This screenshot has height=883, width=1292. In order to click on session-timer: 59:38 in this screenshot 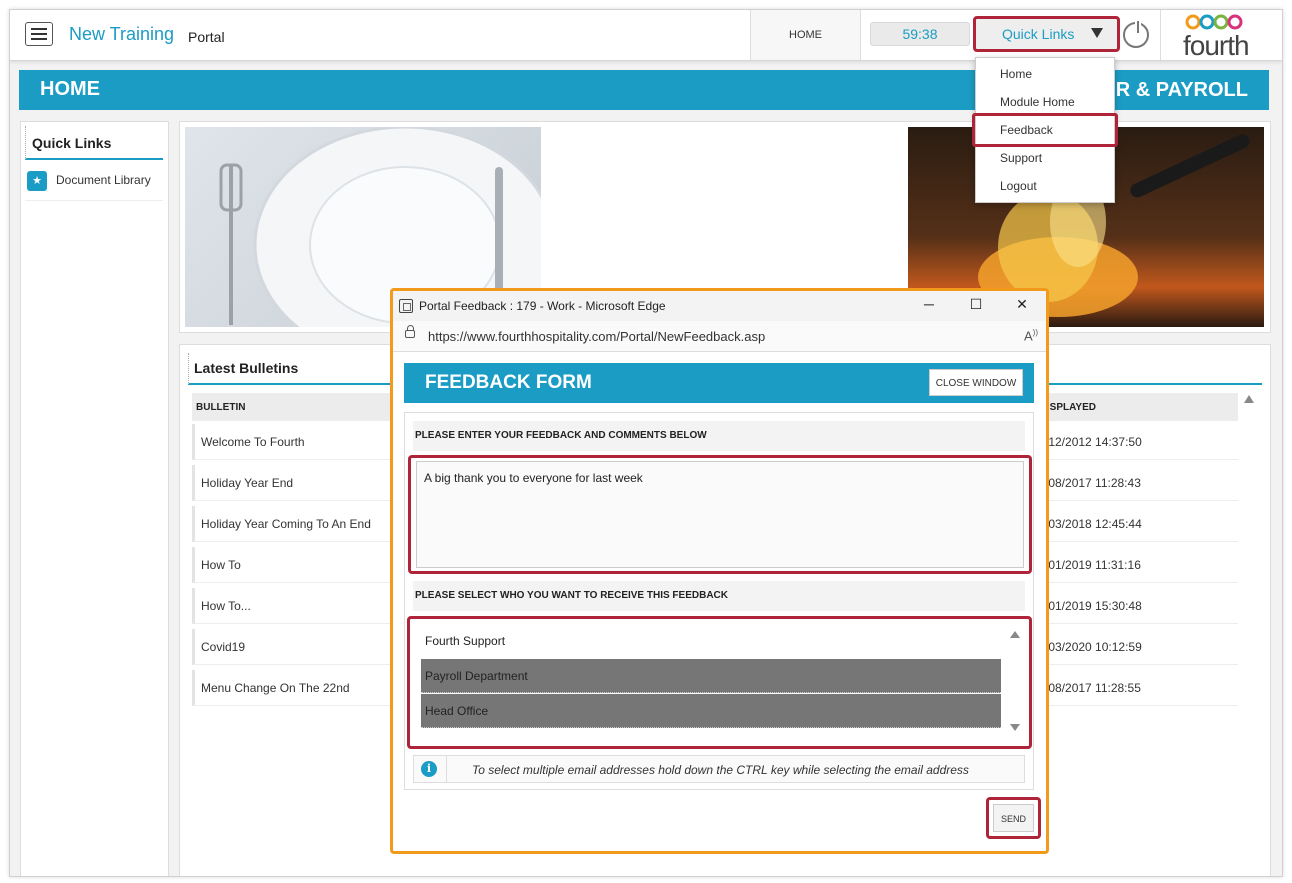, I will do `click(920, 34)`.